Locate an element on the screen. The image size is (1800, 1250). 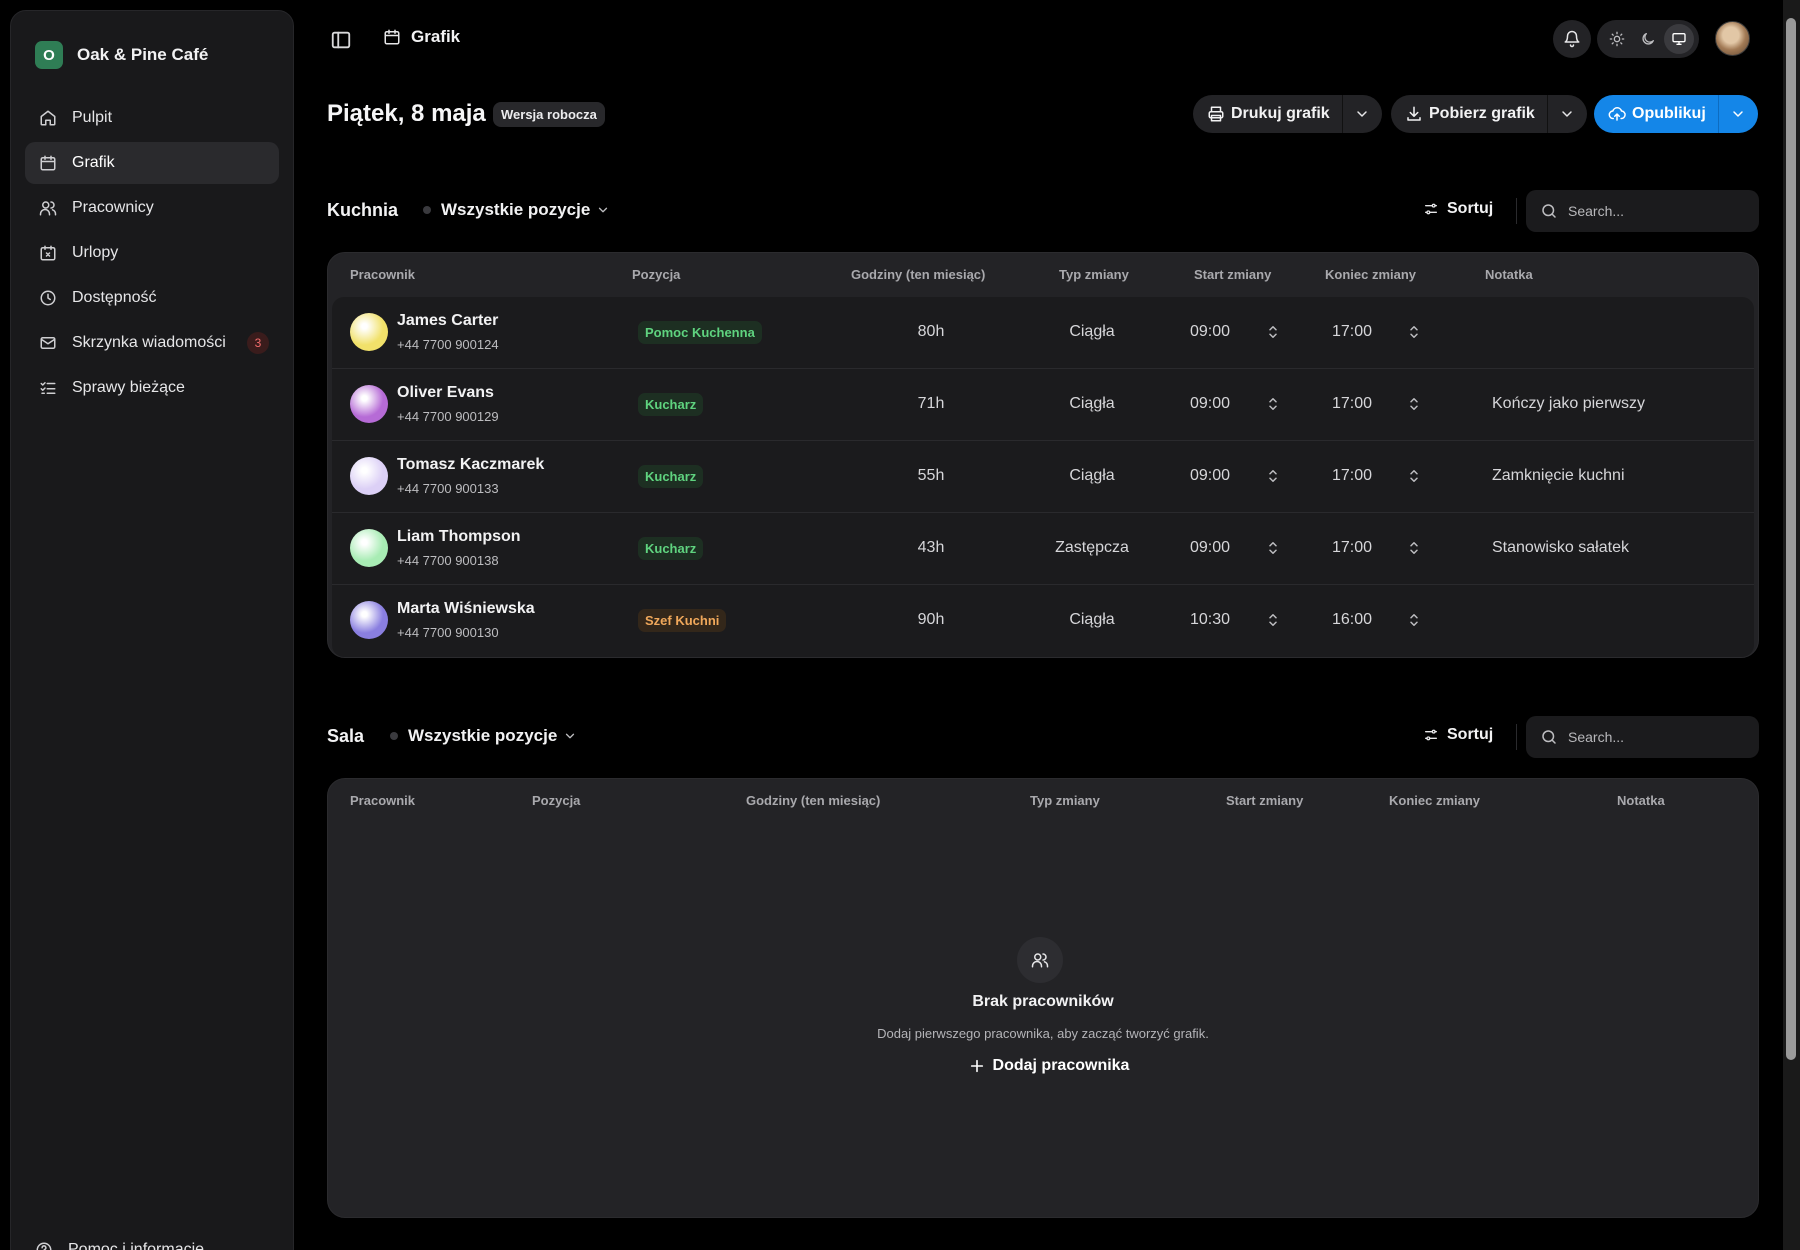
hours-cell: 55h is located at coordinates (931, 475).